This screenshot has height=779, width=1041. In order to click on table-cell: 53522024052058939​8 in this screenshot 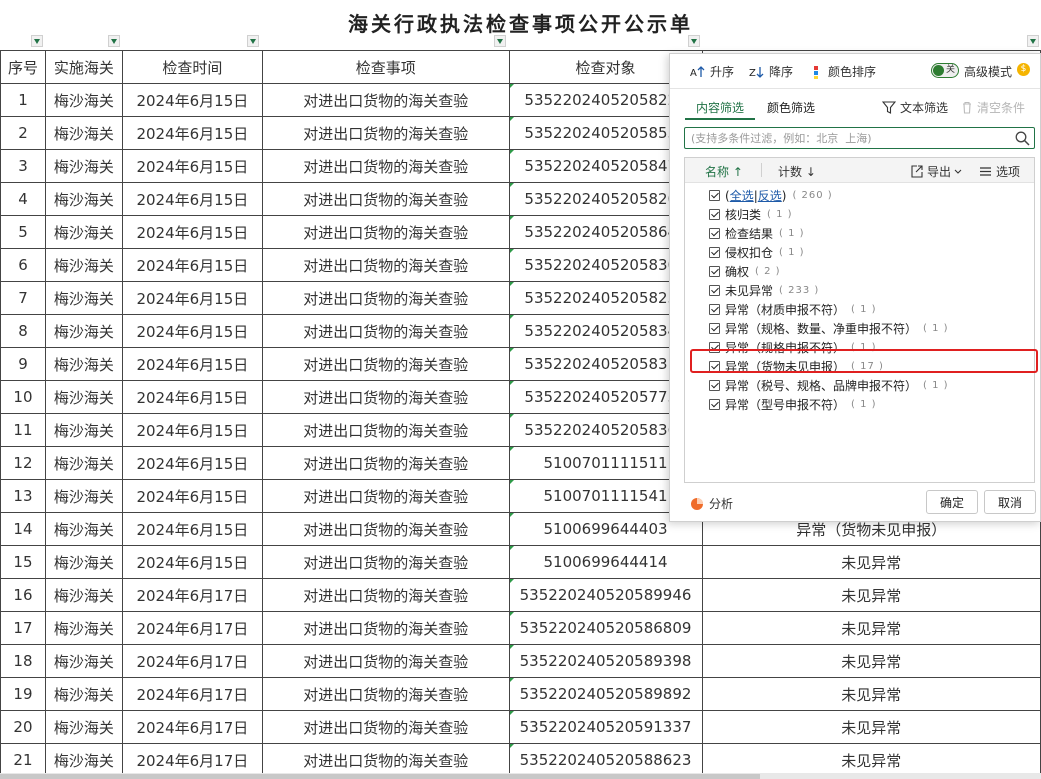, I will do `click(605, 661)`.